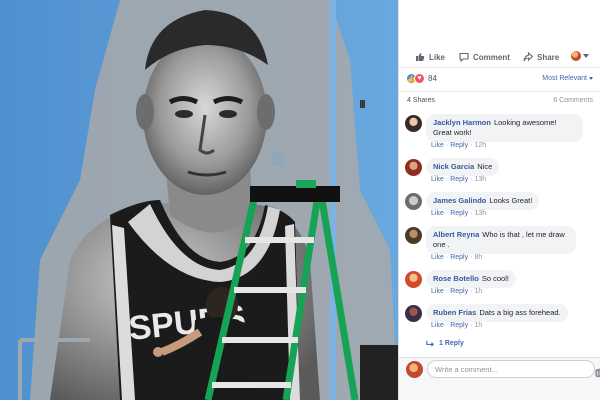  What do you see at coordinates (462, 122) in the screenshot?
I see `comment-author: Jacklyn Harmon` at bounding box center [462, 122].